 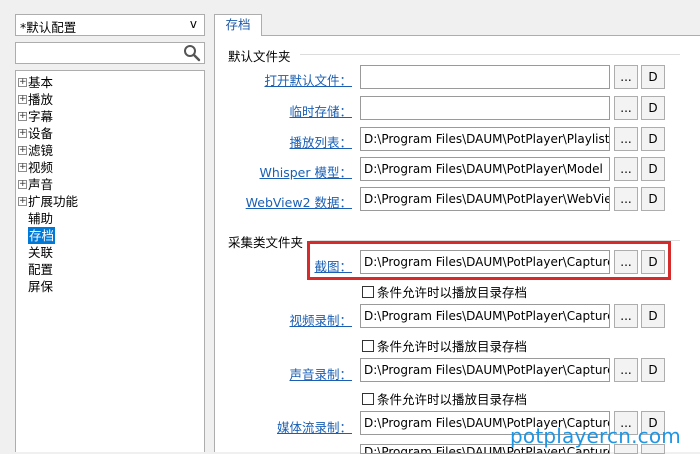 I want to click on watermark-text: potplayercn.com, so click(x=595, y=436).